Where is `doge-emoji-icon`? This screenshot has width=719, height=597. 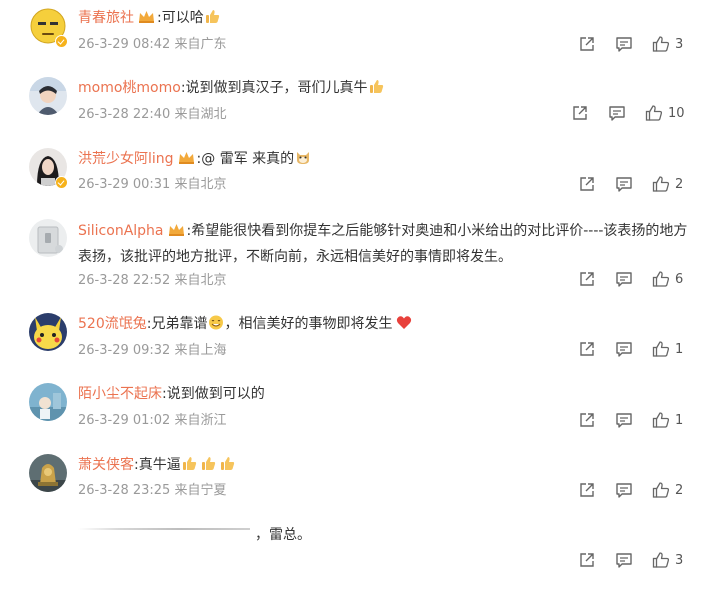 doge-emoji-icon is located at coordinates (303, 157).